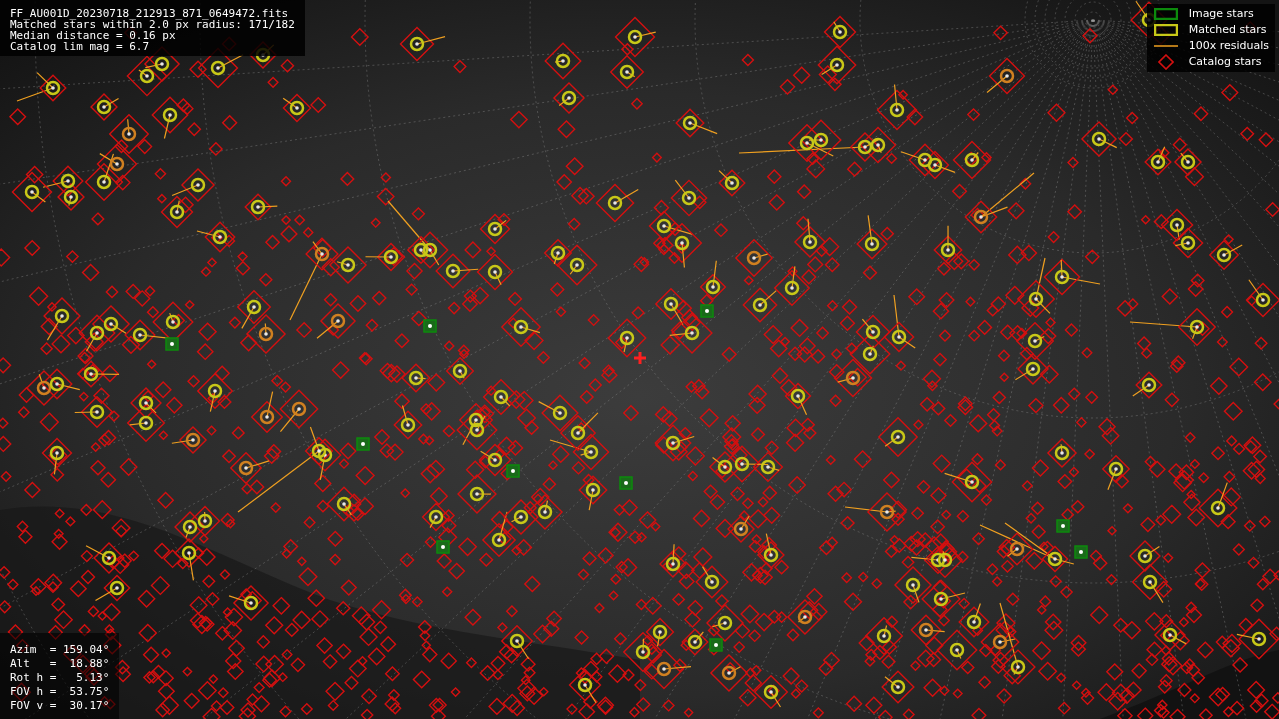 This screenshot has height=719, width=1279. What do you see at coordinates (60, 650) in the screenshot?
I see `pointing-line: Azim = 159.04°` at bounding box center [60, 650].